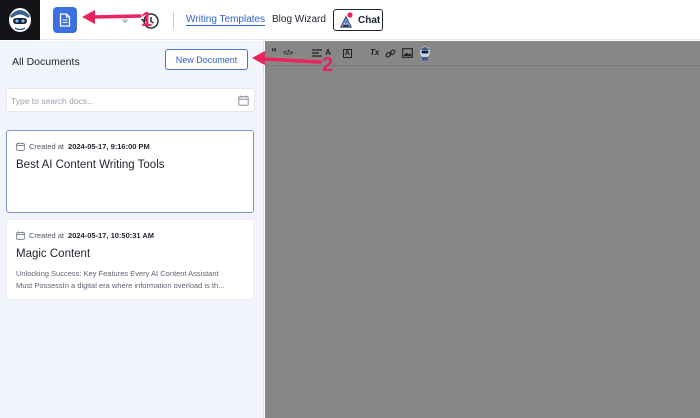 The image size is (700, 418). Describe the element at coordinates (482, 53) in the screenshot. I see `editor-toolbar: ” </> A A Tx` at that location.